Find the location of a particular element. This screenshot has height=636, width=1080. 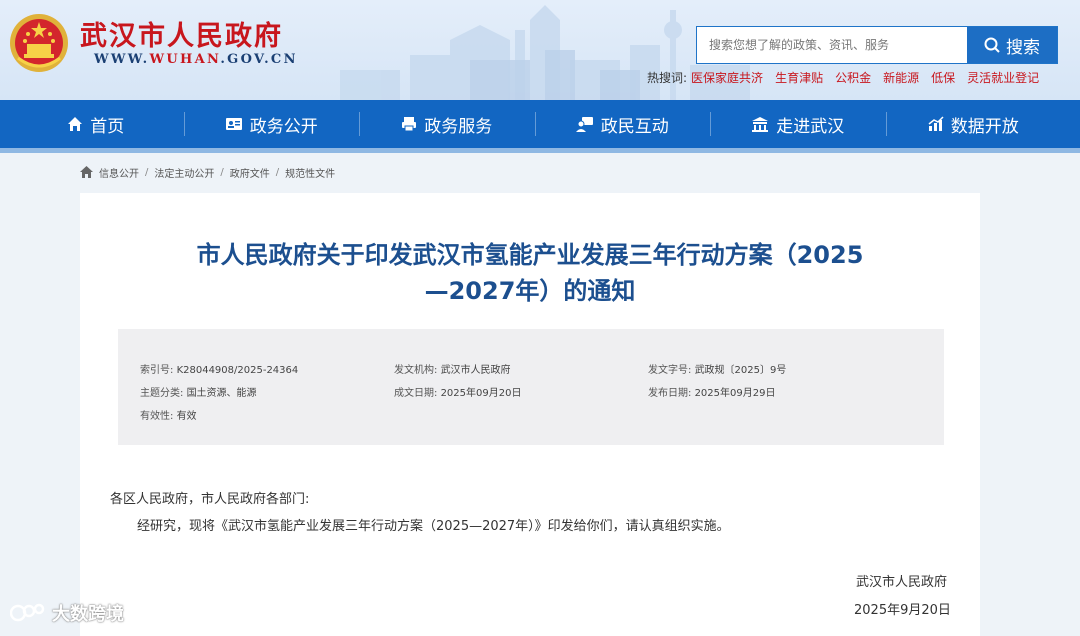

document-date: 2025年9月20日 is located at coordinates (902, 610).